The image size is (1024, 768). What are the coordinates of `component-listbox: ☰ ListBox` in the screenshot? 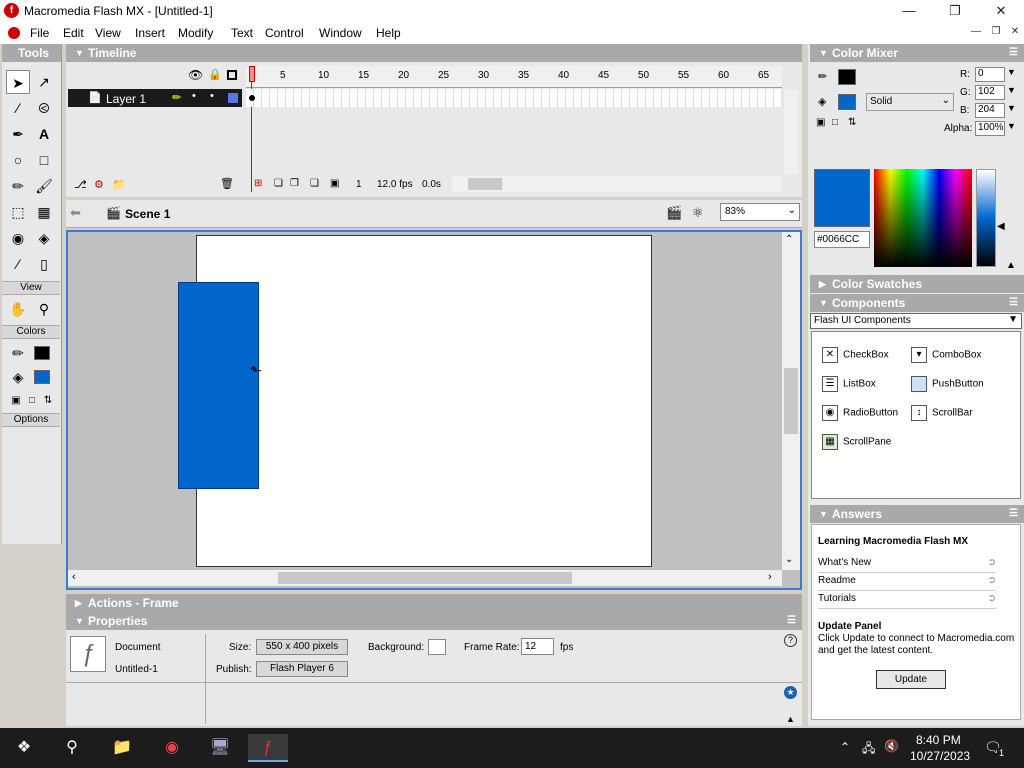 It's located at (849, 384).